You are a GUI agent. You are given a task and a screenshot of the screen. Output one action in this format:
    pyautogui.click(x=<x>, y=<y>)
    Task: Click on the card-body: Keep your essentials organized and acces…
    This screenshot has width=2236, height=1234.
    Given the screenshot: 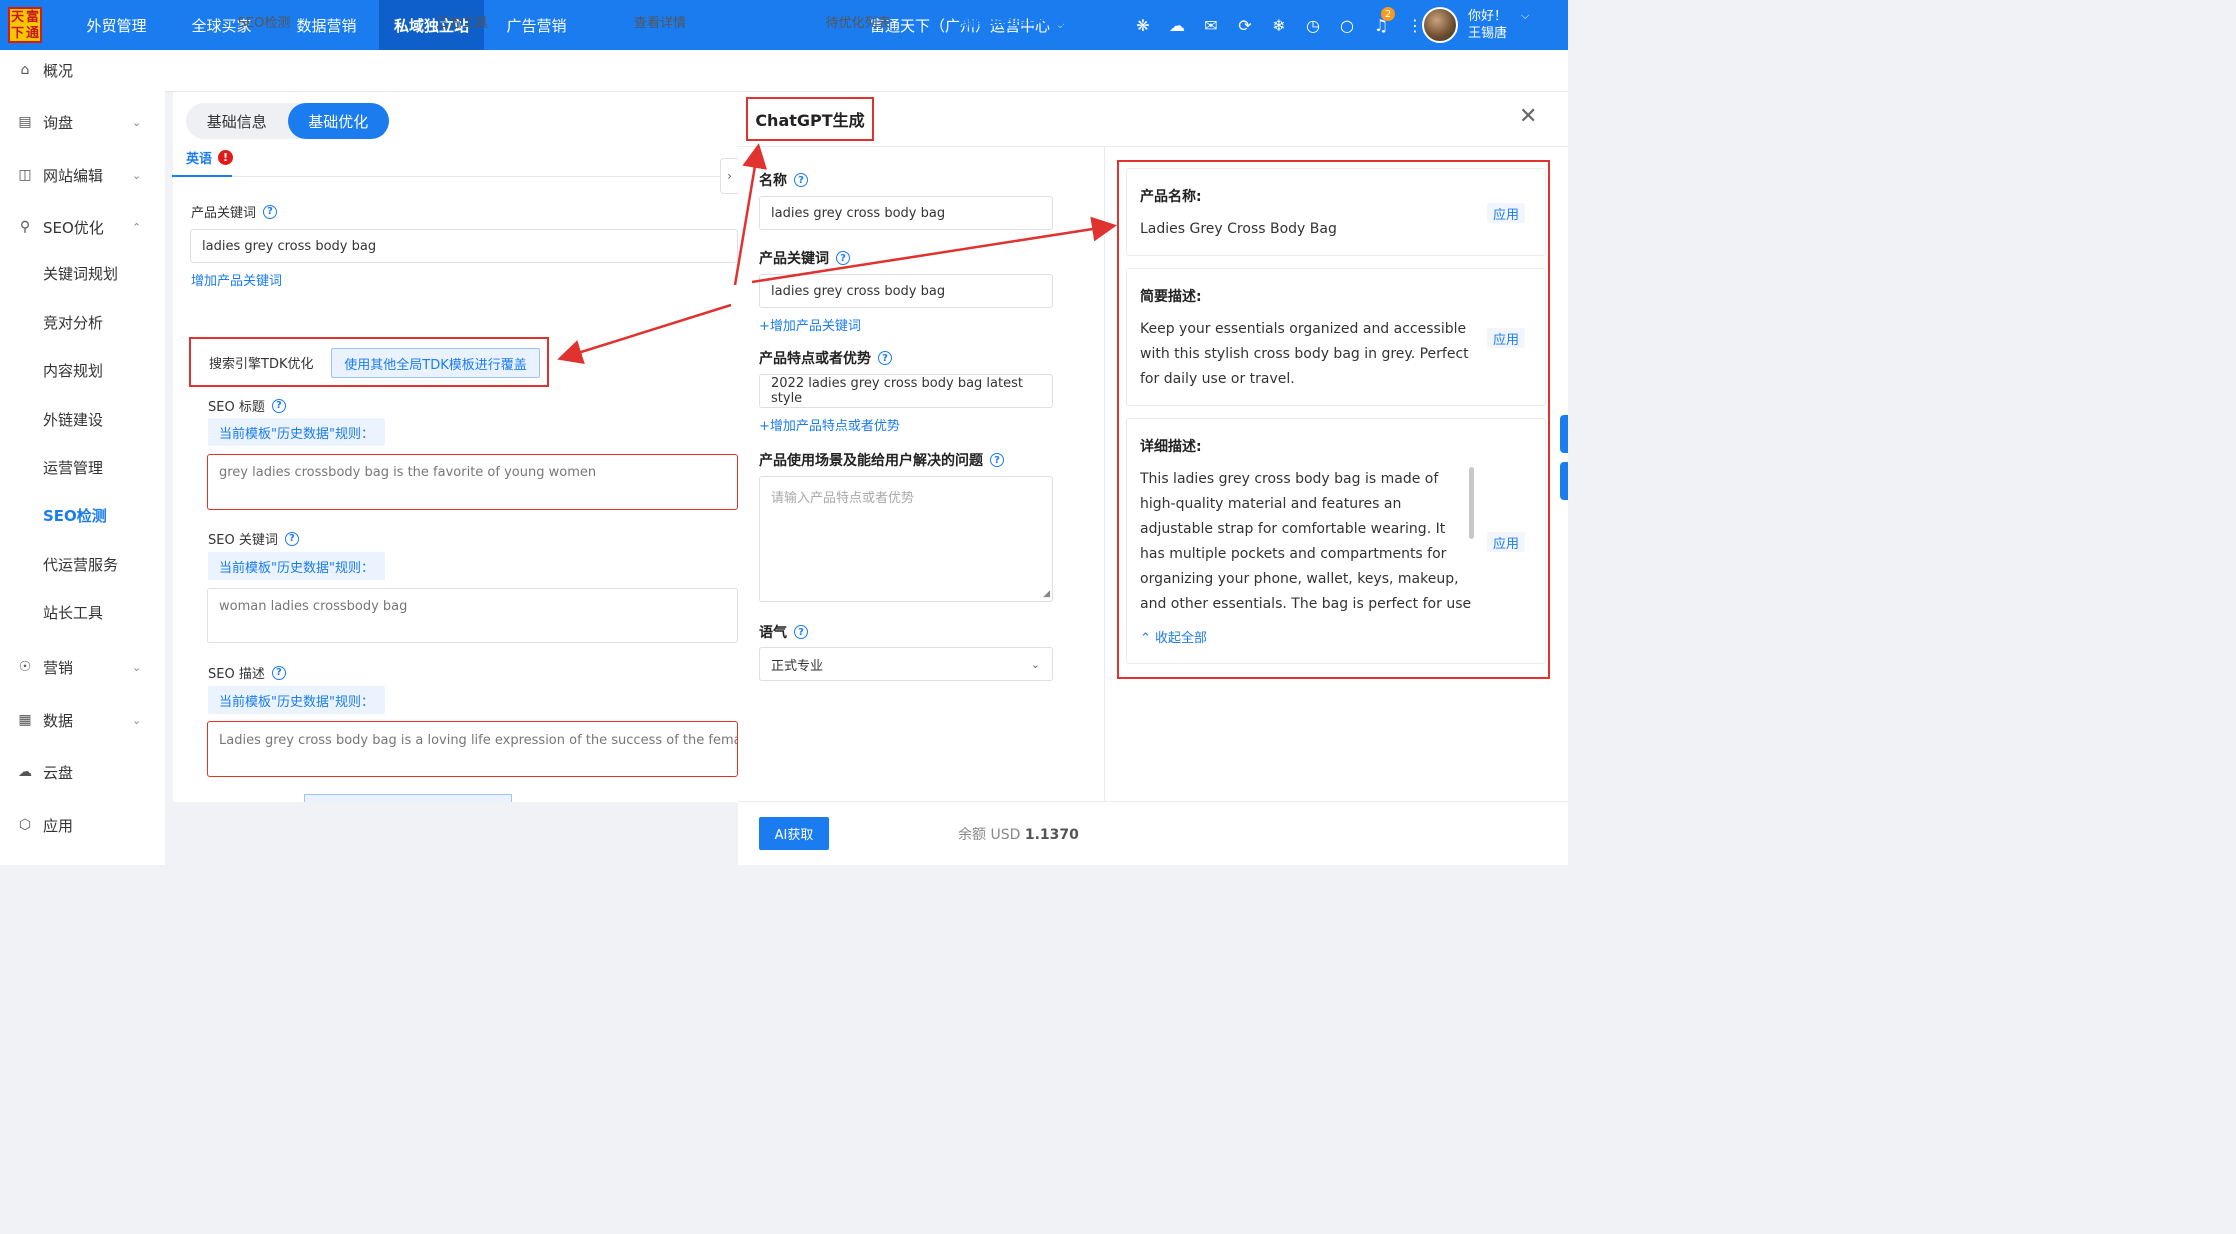 What is the action you would take?
    pyautogui.click(x=1312, y=354)
    